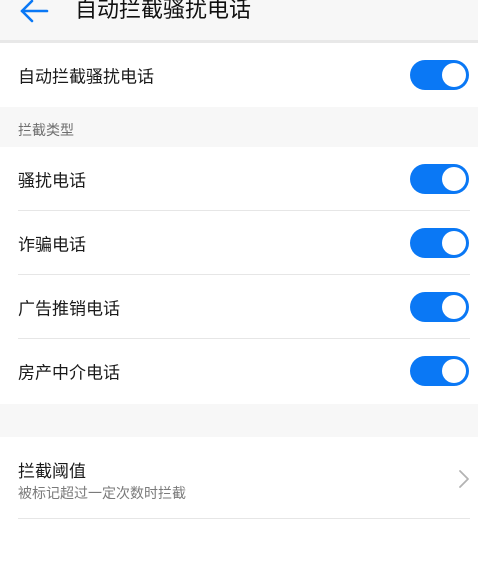 The height and width of the screenshot is (571, 478). I want to click on auto-block-card: 自动拦截骚扰电话, so click(239, 75).